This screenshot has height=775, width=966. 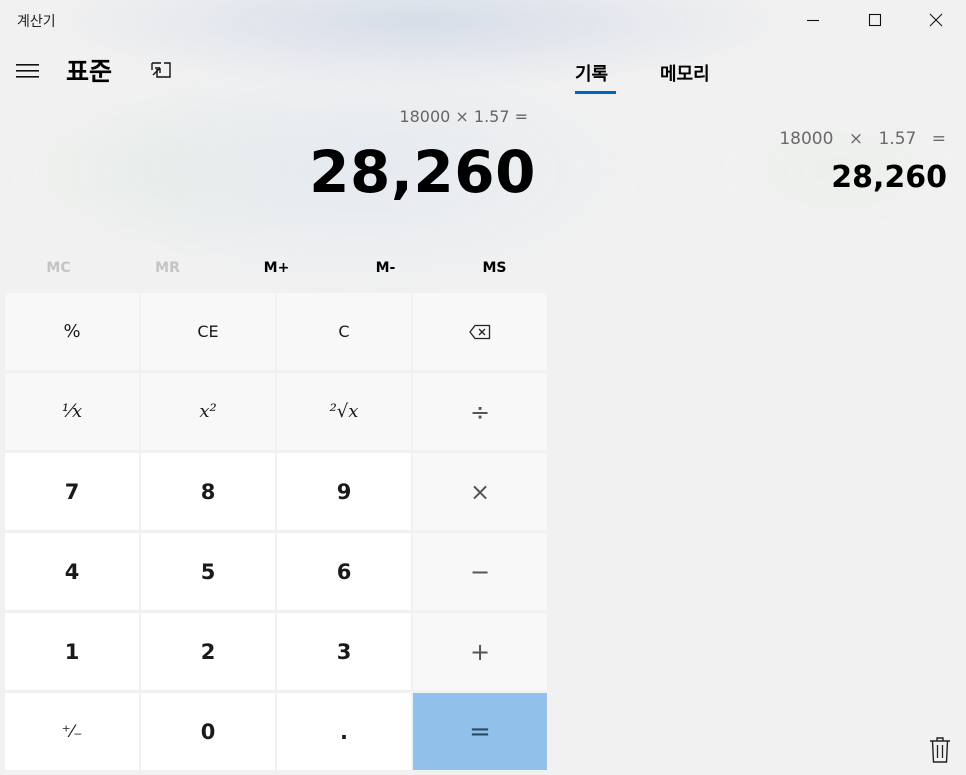 What do you see at coordinates (344, 571) in the screenshot?
I see `digit-6-button: 6` at bounding box center [344, 571].